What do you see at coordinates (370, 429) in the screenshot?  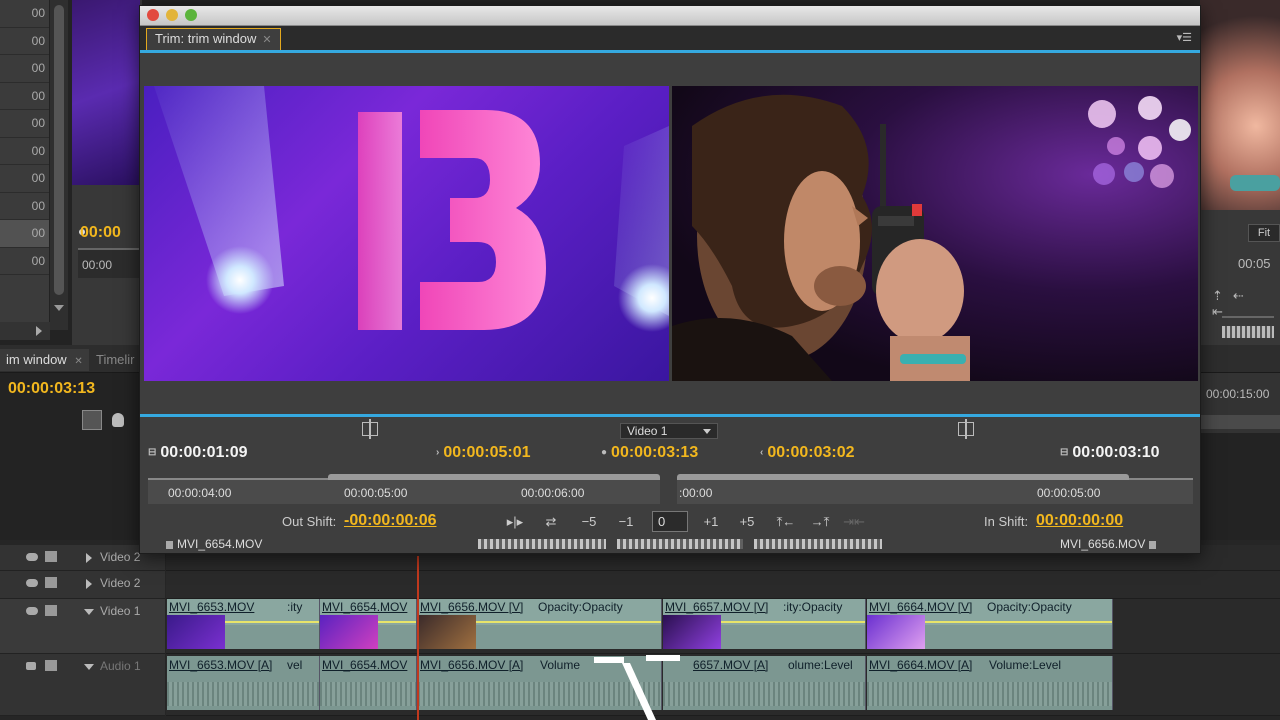 I see `out-point-marker-icon` at bounding box center [370, 429].